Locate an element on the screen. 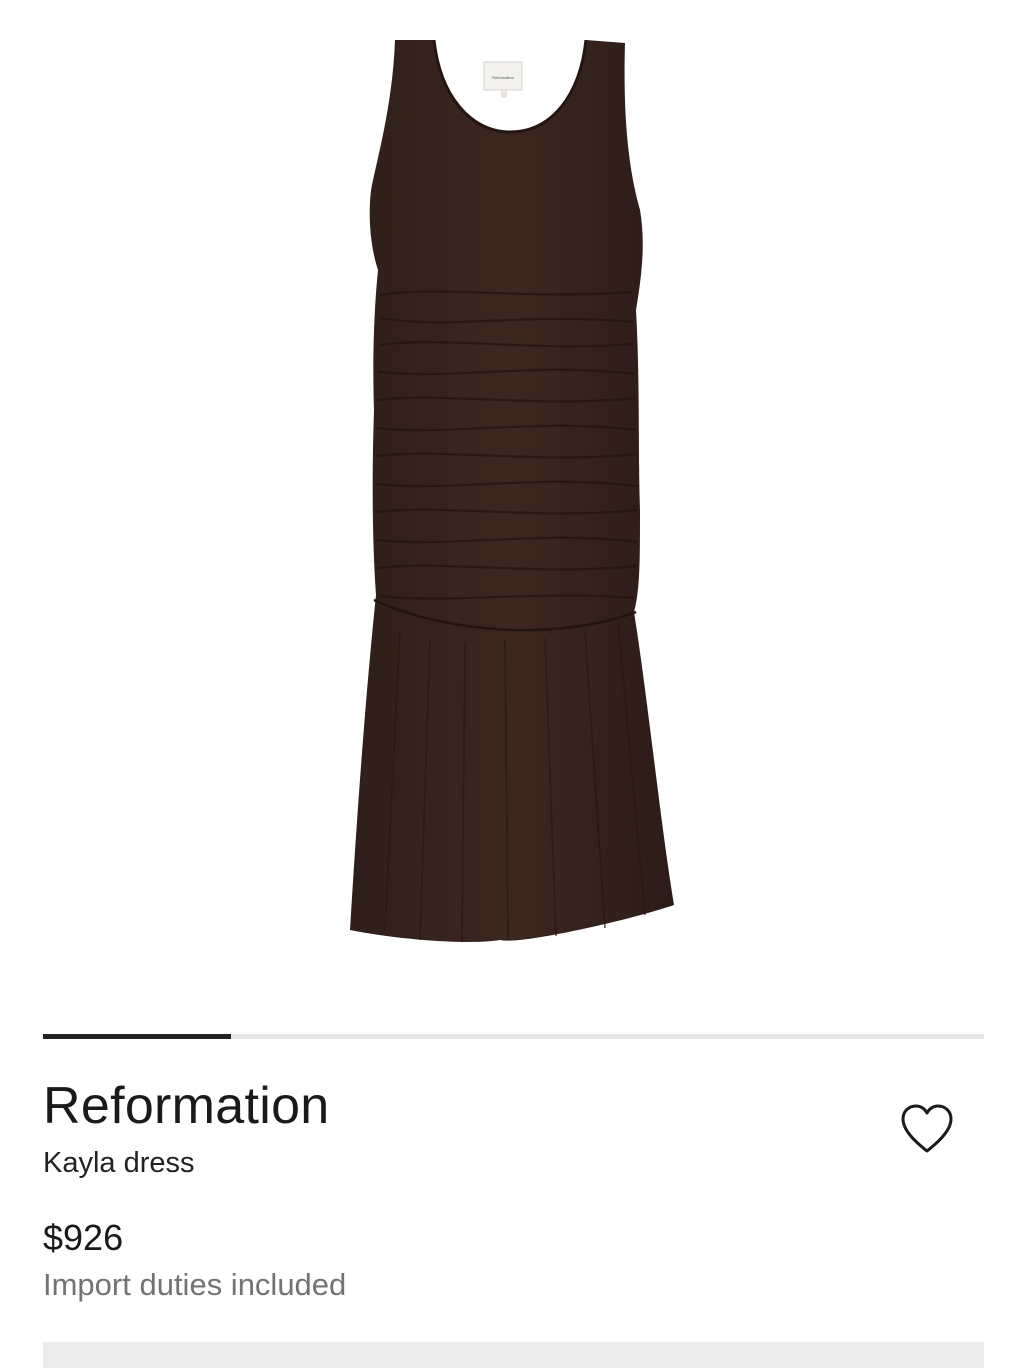  wishlist-button is located at coordinates (927, 1129).